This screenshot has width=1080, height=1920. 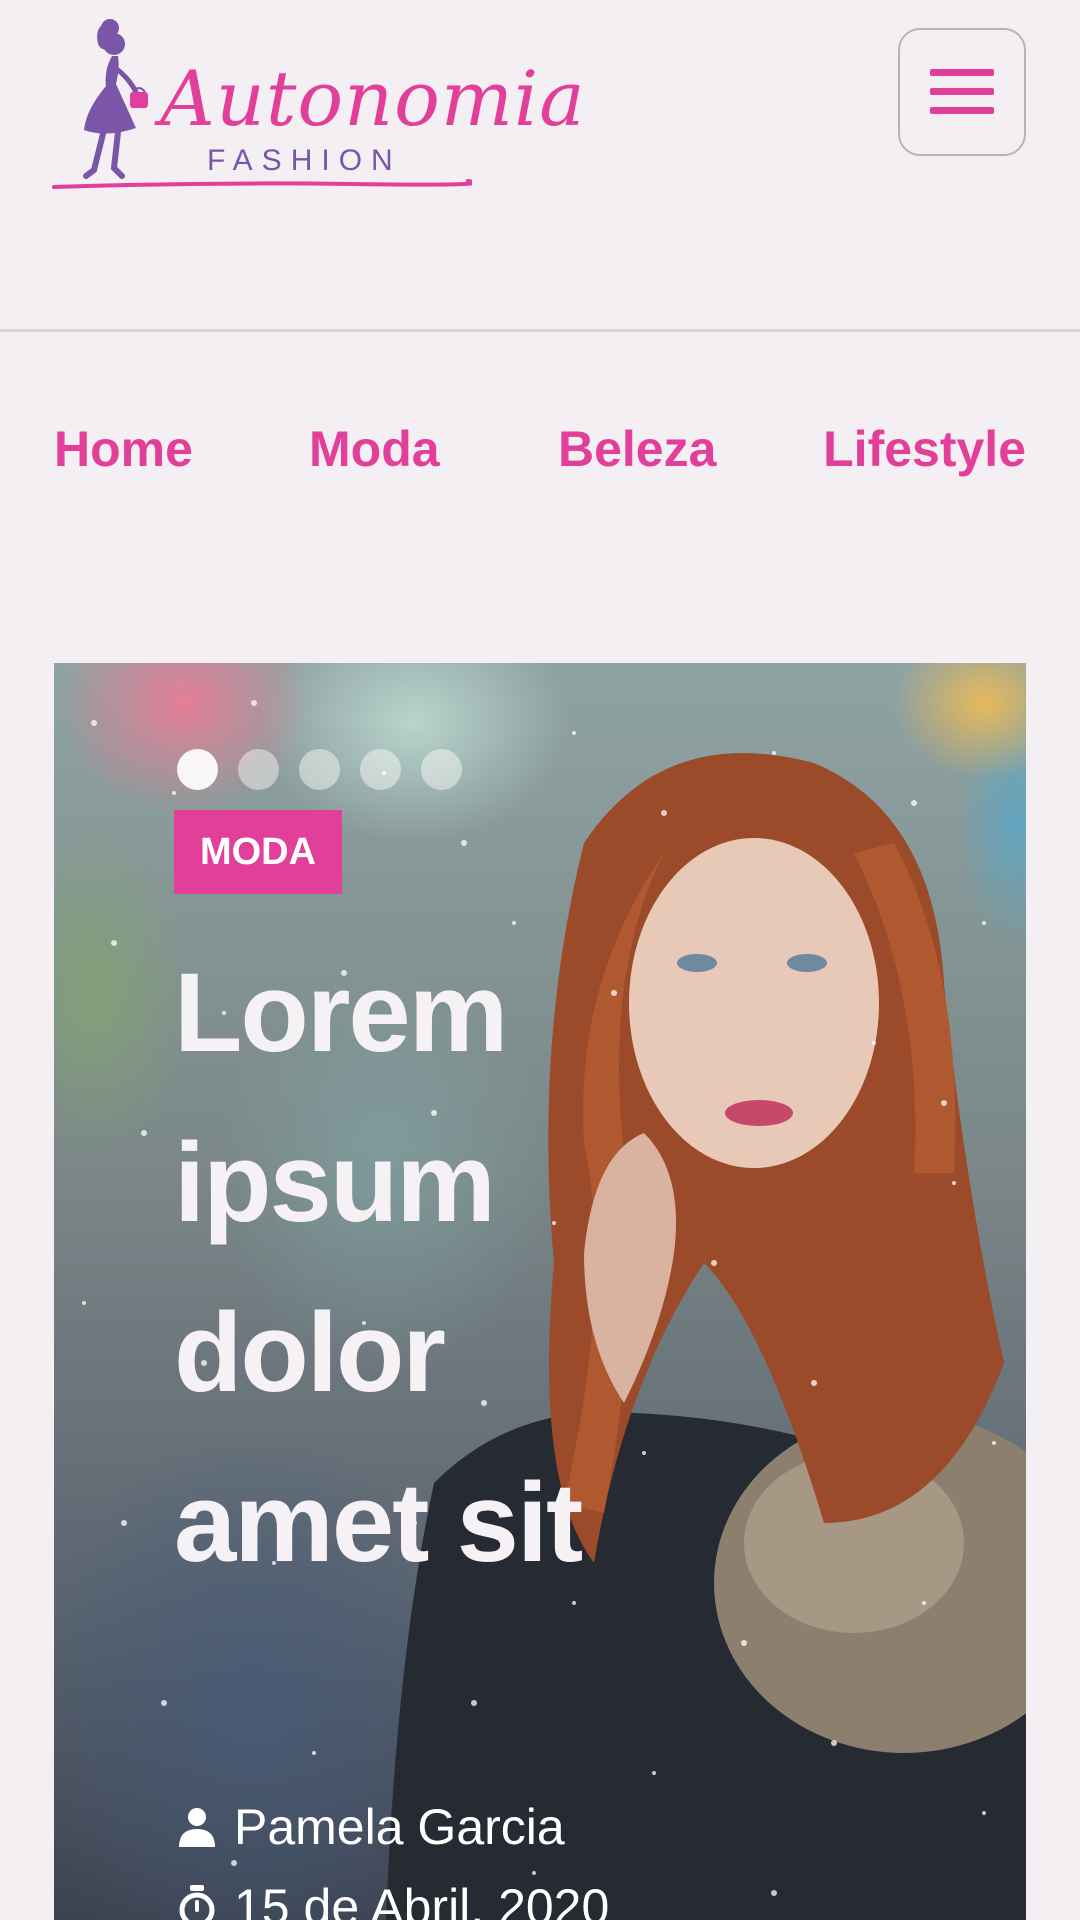 I want to click on logo-wordmark: Autonomia, so click(x=373, y=98).